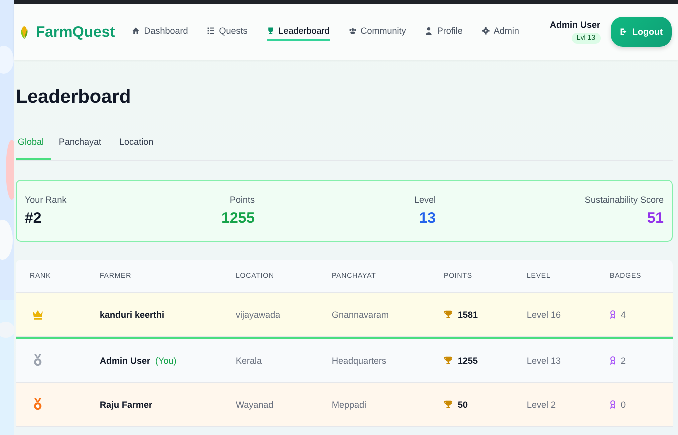 Image resolution: width=678 pixels, height=435 pixels. I want to click on crown-icon, so click(38, 314).